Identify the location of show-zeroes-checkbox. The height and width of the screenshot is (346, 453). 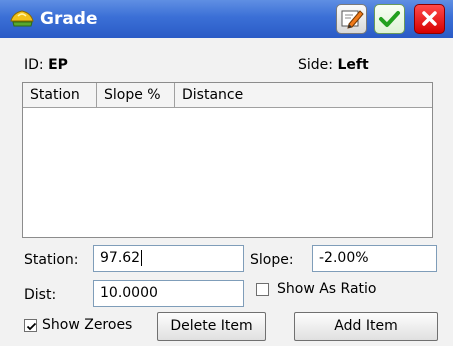
(30, 325).